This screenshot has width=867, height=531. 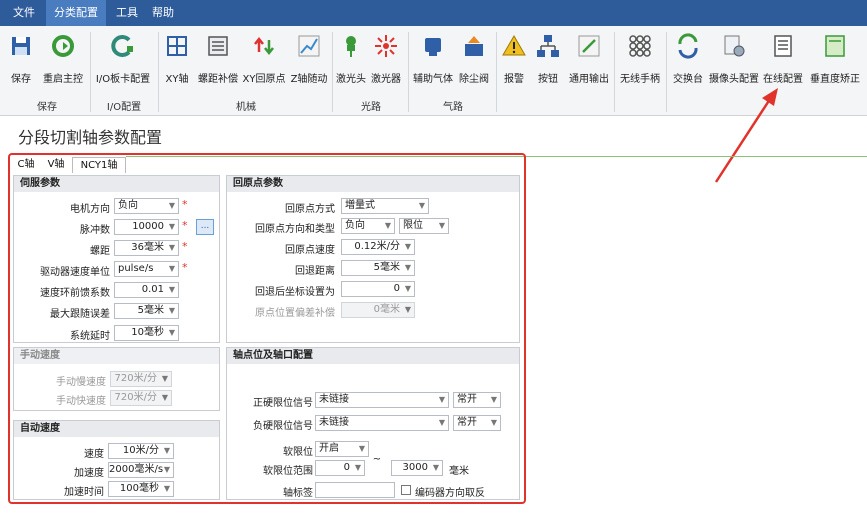 What do you see at coordinates (141, 489) in the screenshot?
I see `accel-time-input: 100毫秒 ▼` at bounding box center [141, 489].